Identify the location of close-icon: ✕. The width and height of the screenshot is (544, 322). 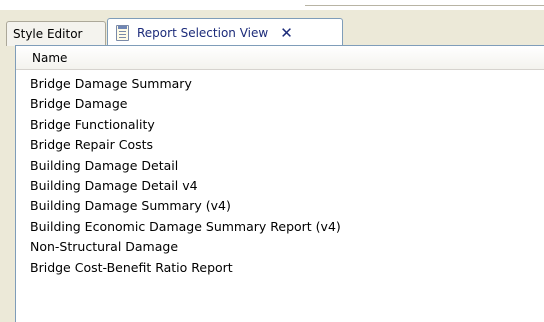
(286, 33).